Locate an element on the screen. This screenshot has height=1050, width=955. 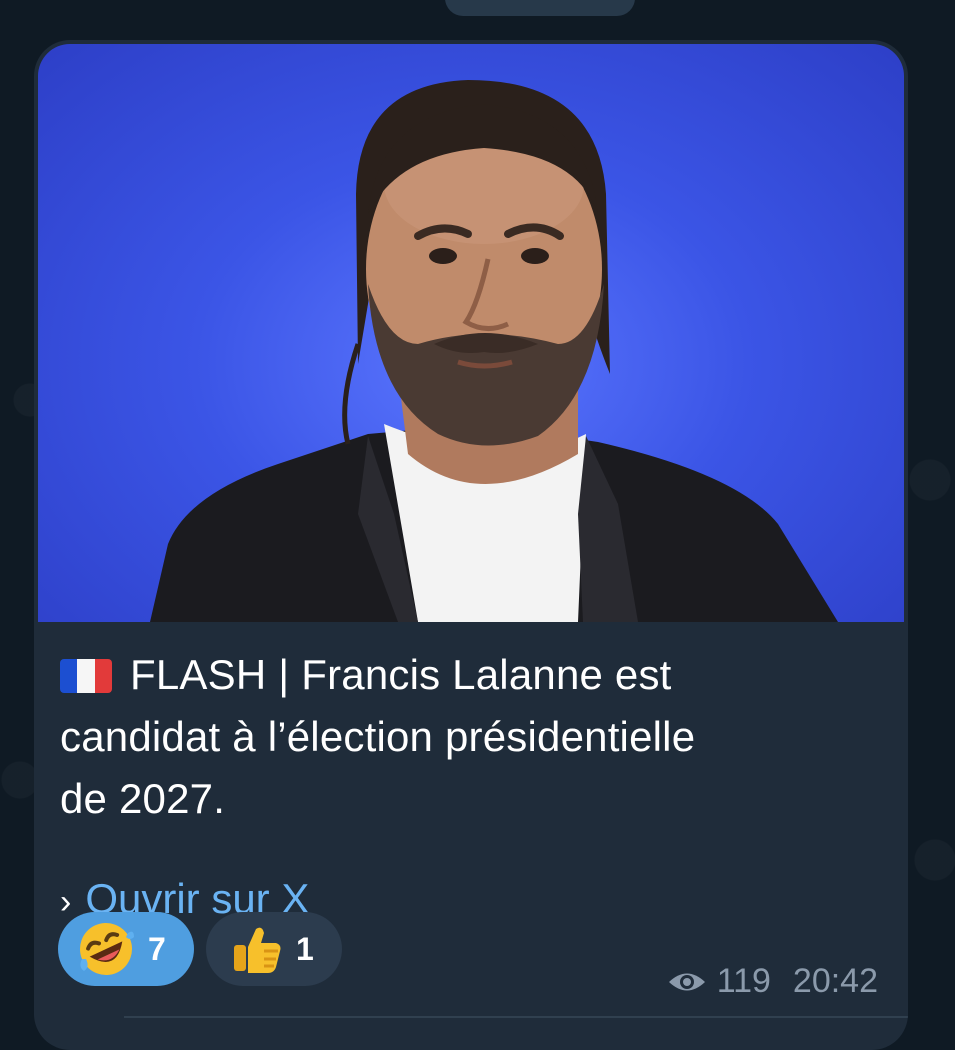
reaction-thumbs-up: 1 is located at coordinates (274, 949).